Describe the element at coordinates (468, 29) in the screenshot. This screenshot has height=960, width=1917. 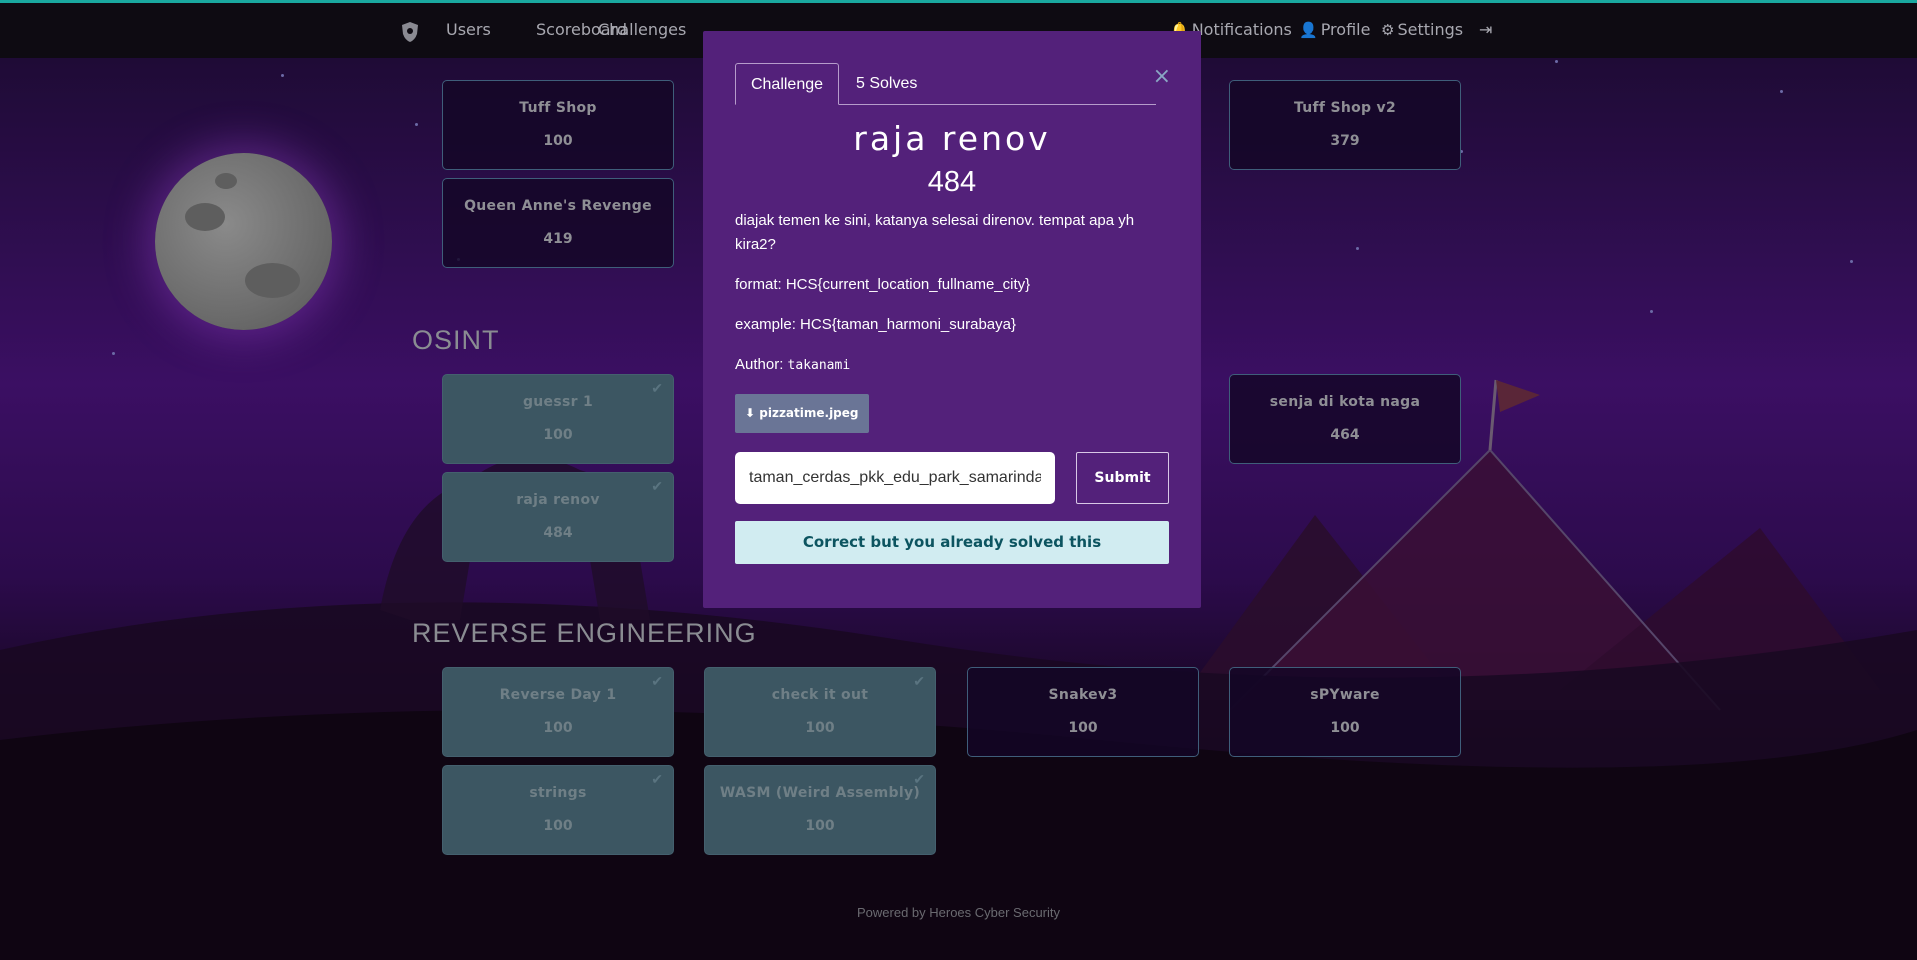
I see `nav-users: Users` at that location.